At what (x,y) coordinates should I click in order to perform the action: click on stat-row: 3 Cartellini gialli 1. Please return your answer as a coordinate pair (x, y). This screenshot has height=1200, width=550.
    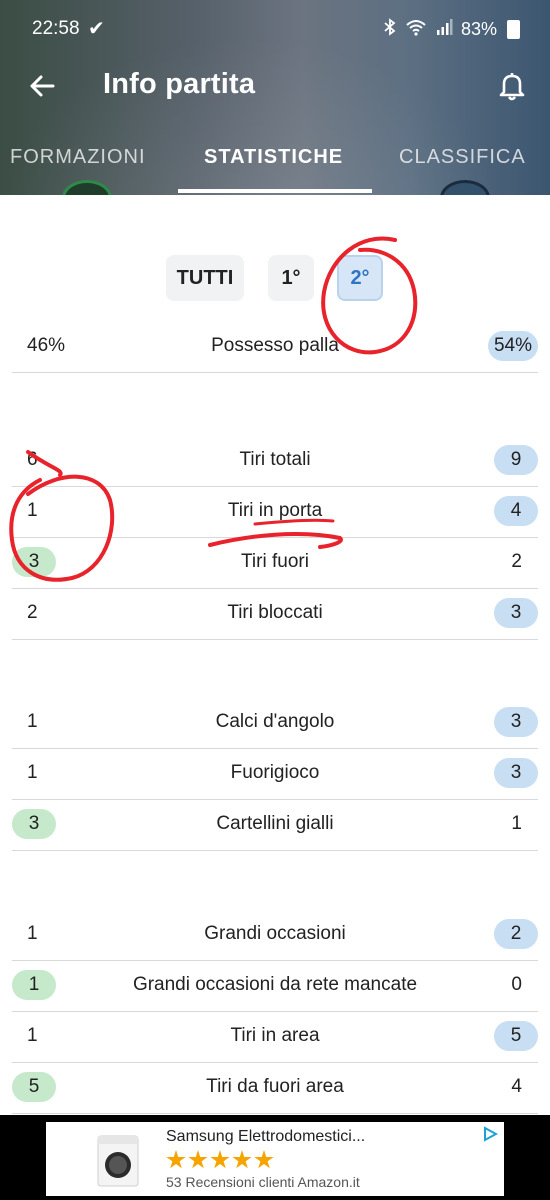
    Looking at the image, I should click on (275, 825).